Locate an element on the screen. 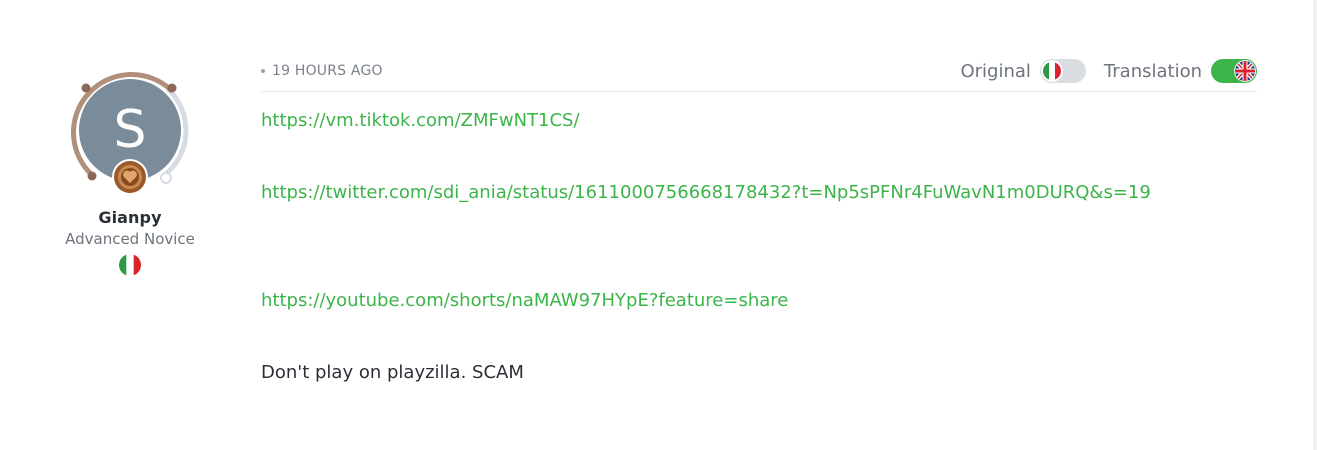  username: Gianpy is located at coordinates (129, 217).